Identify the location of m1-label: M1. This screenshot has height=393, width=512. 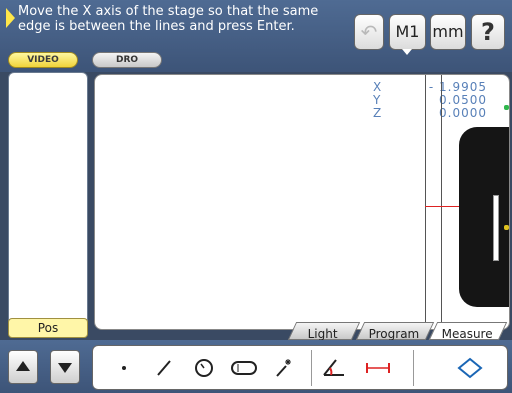
(407, 31).